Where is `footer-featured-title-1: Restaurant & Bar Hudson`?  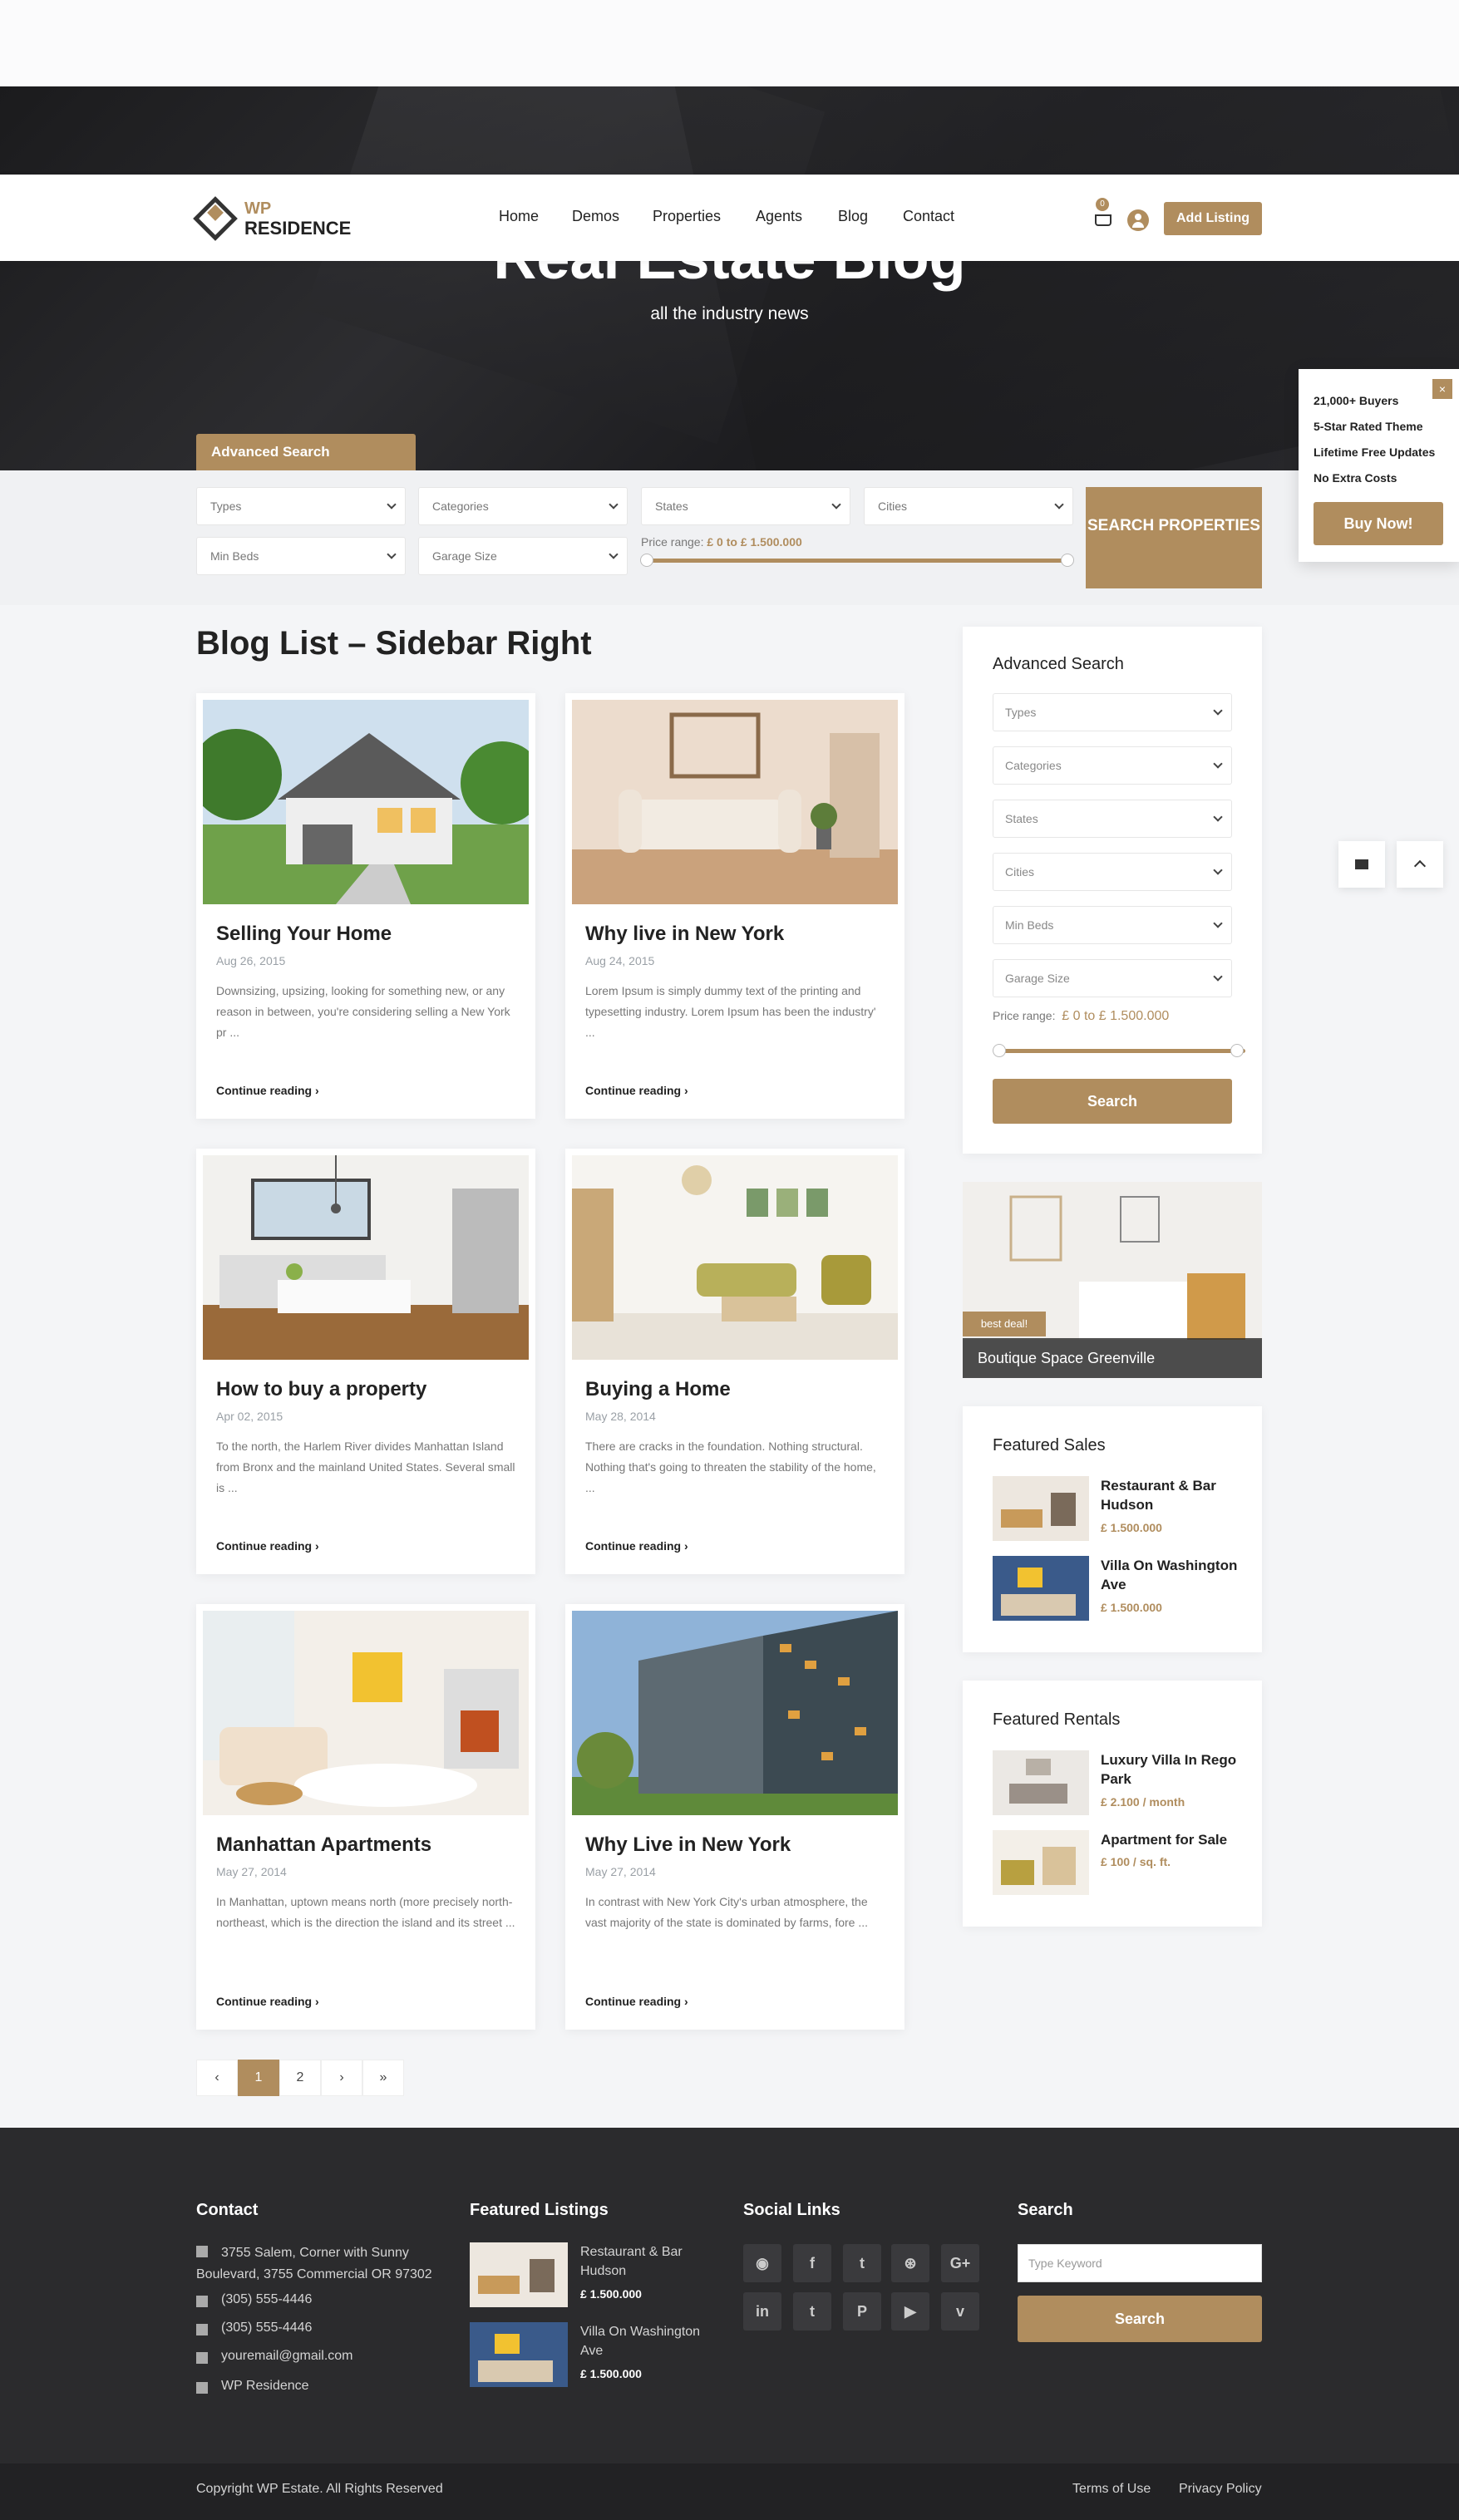 footer-featured-title-1: Restaurant & Bar Hudson is located at coordinates (651, 2261).